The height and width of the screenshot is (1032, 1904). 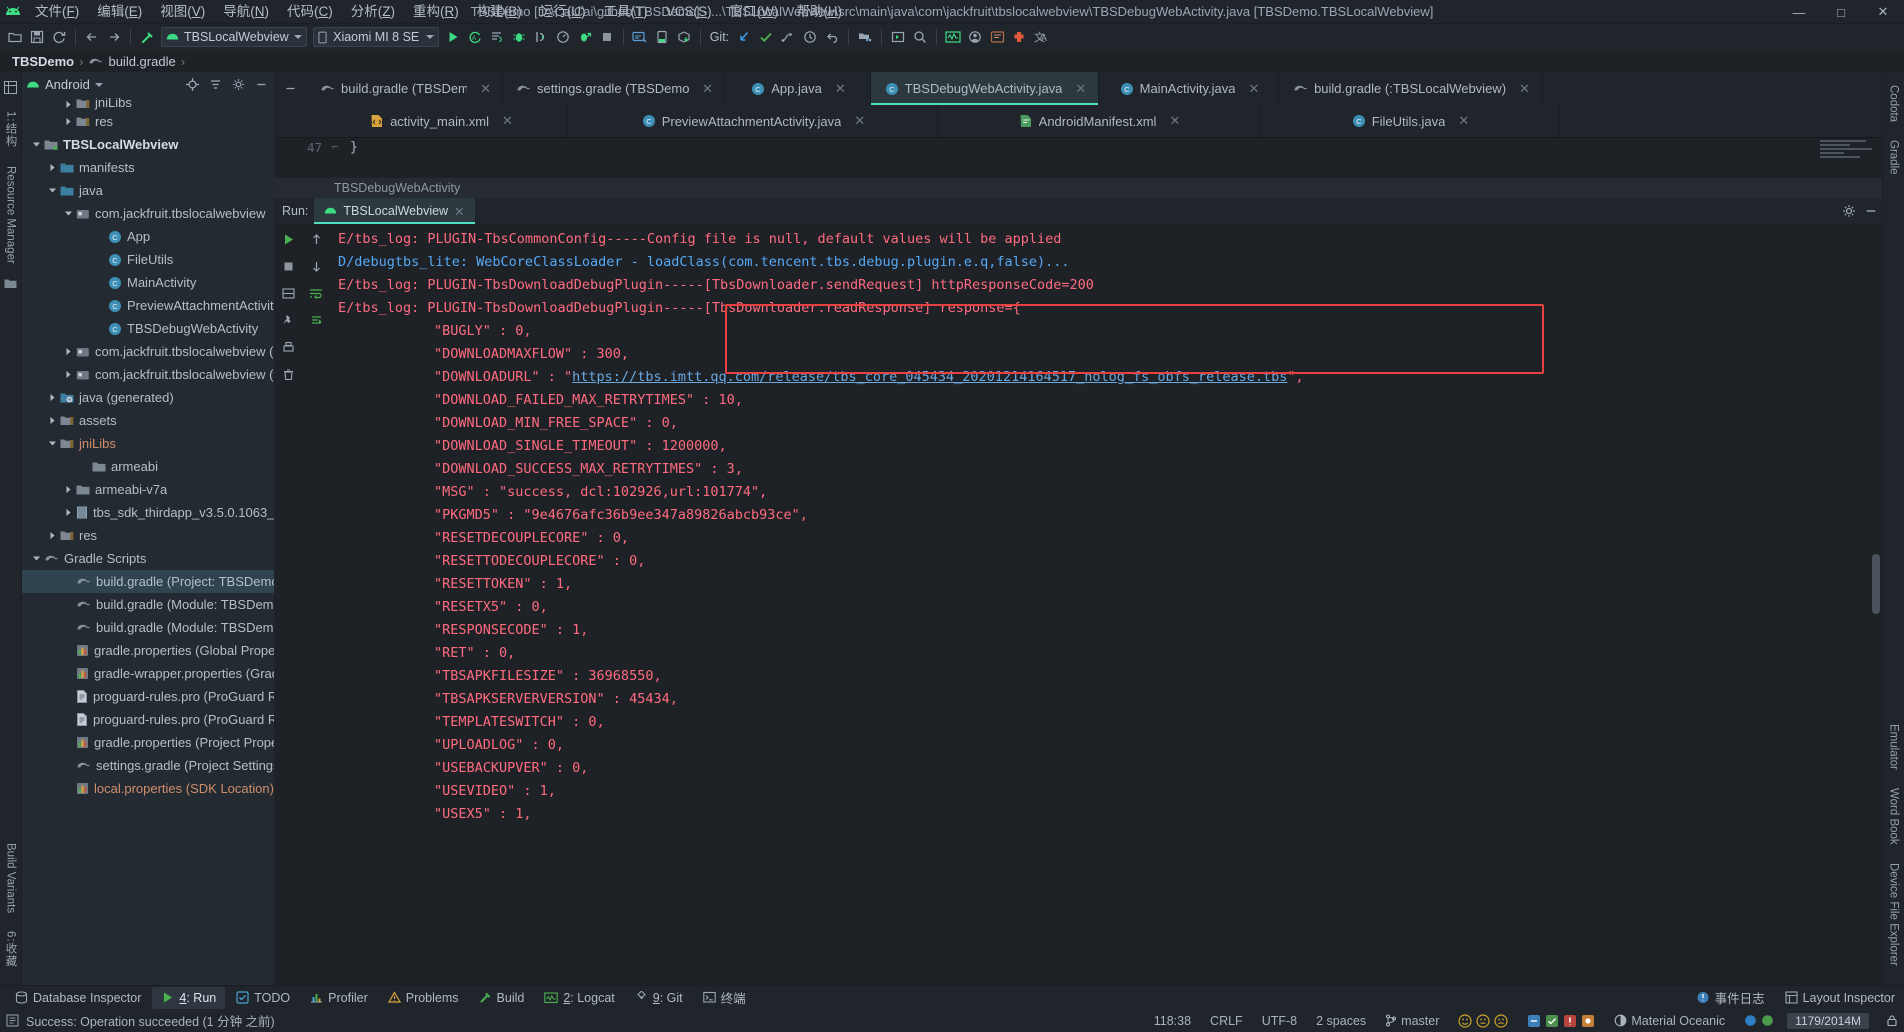 I want to click on maximize-button: □, so click(x=1841, y=12).